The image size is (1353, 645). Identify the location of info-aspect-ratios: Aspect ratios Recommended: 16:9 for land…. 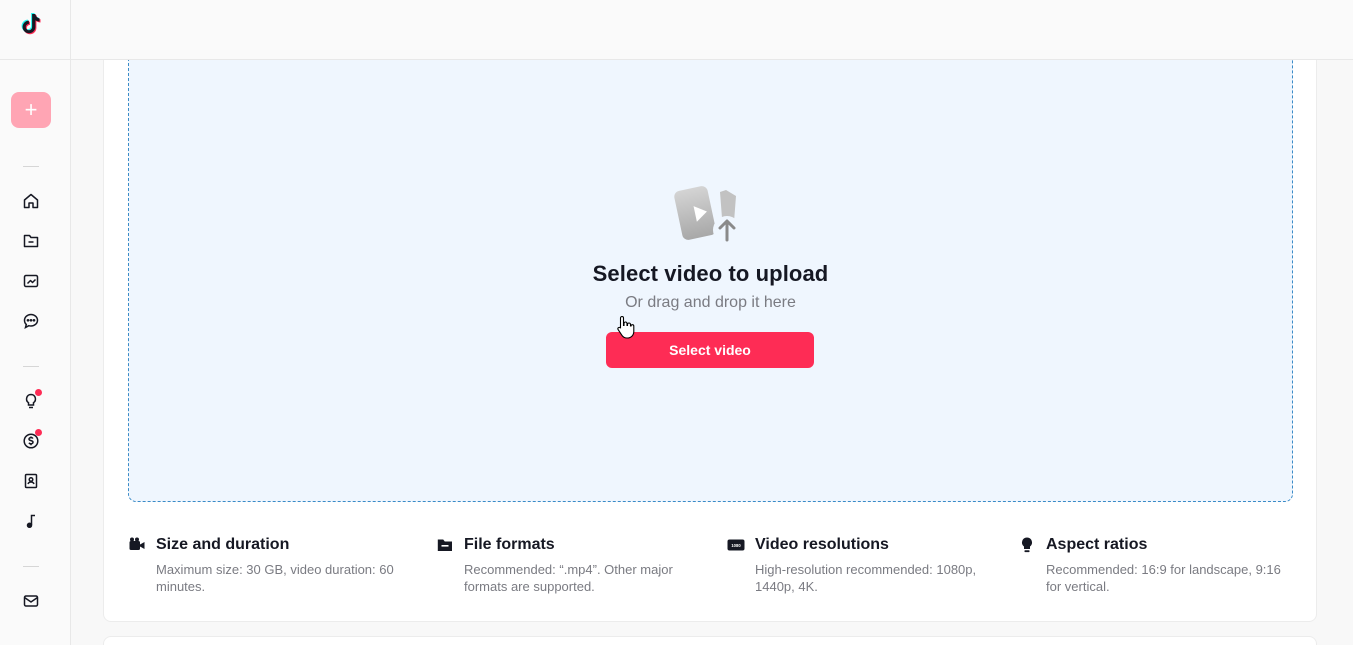
(1153, 565).